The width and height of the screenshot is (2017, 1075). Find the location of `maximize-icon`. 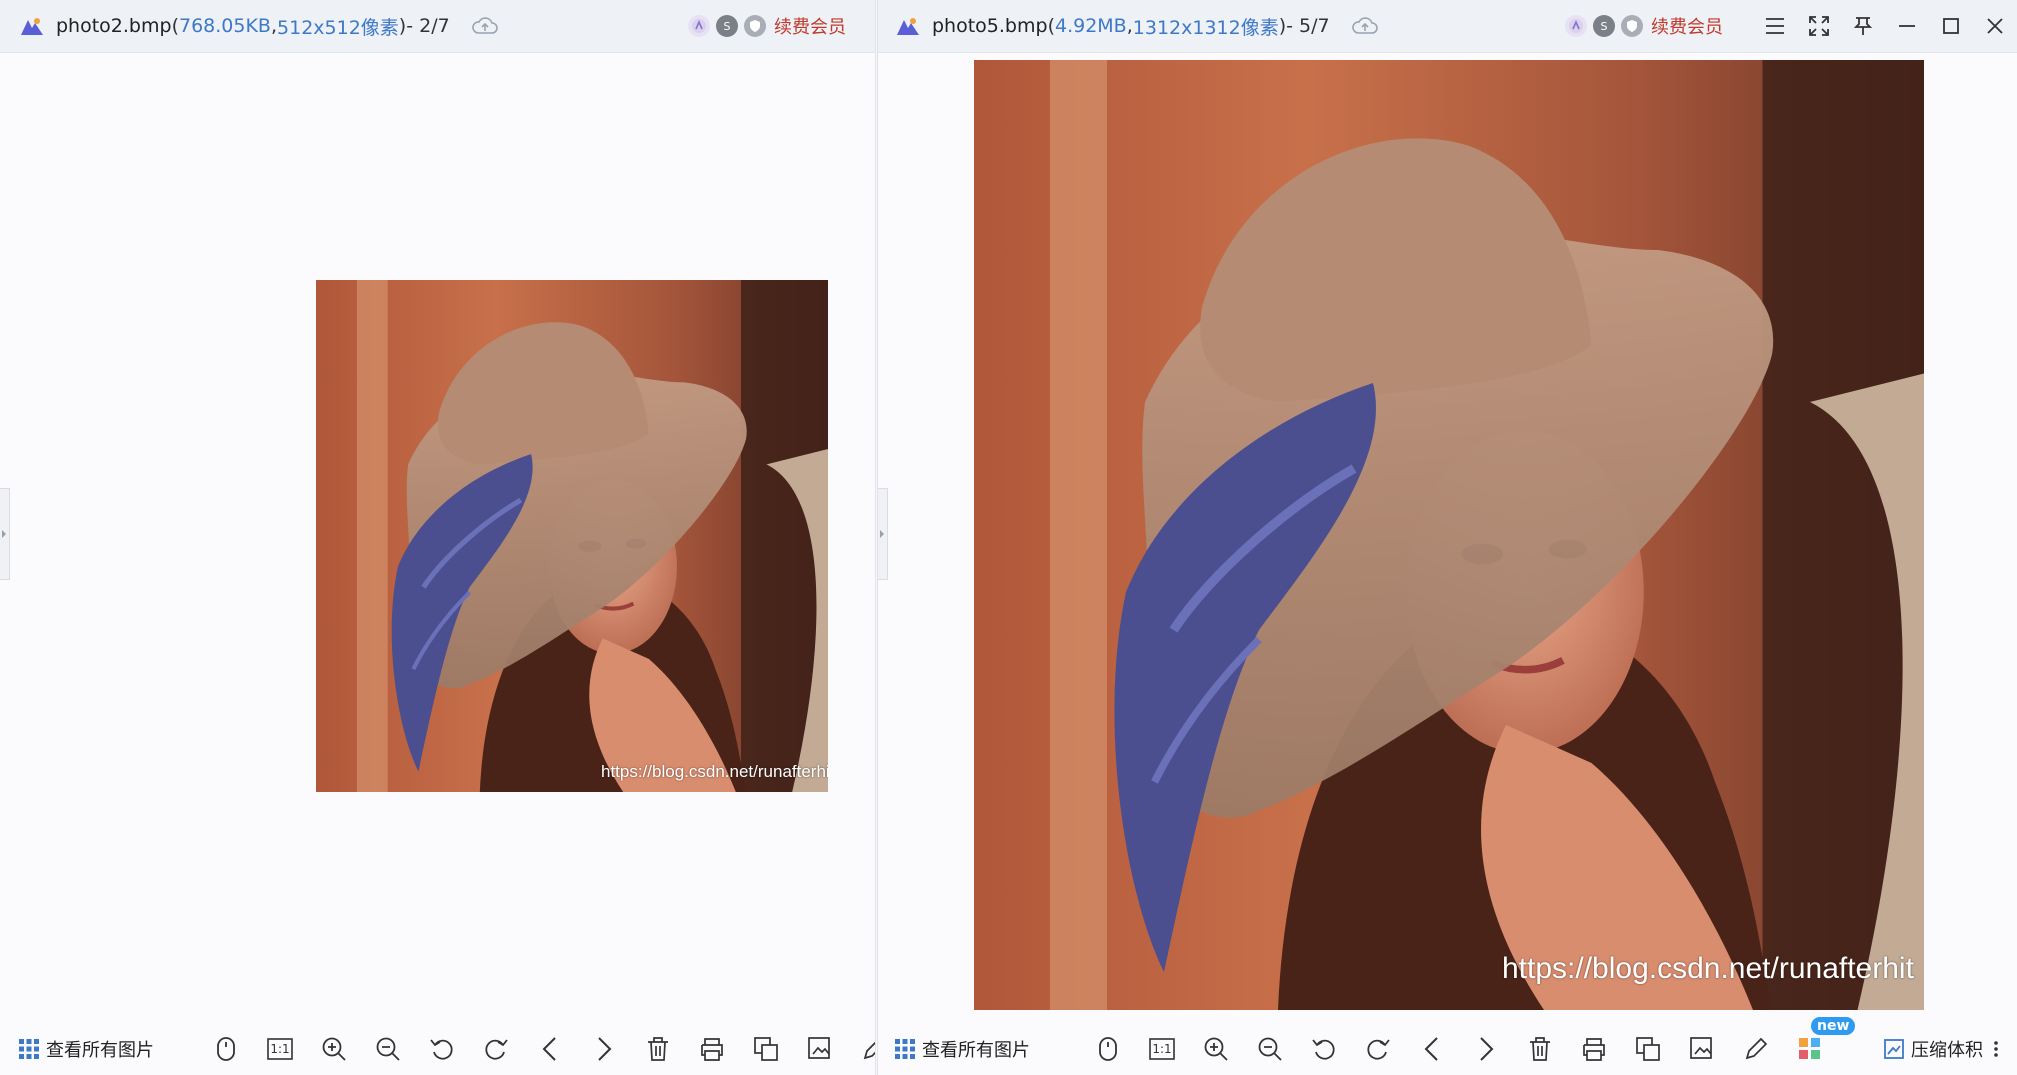

maximize-icon is located at coordinates (1951, 26).